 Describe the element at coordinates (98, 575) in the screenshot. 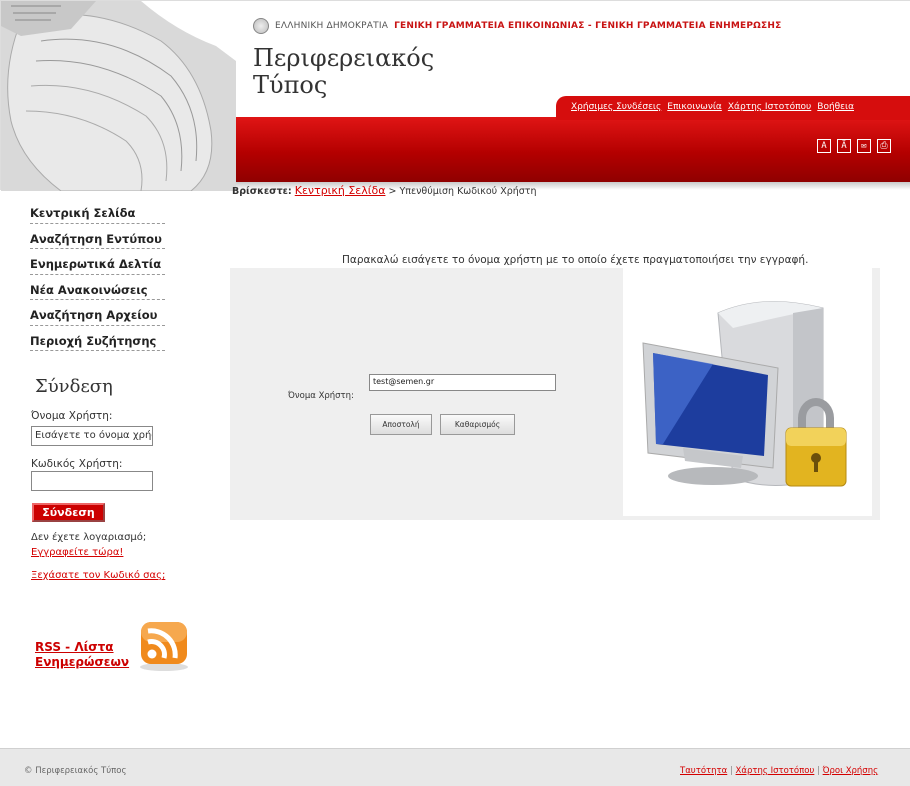

I see `forgot-password-link: Ξεχάσατε τον Κωδικό σας;` at that location.